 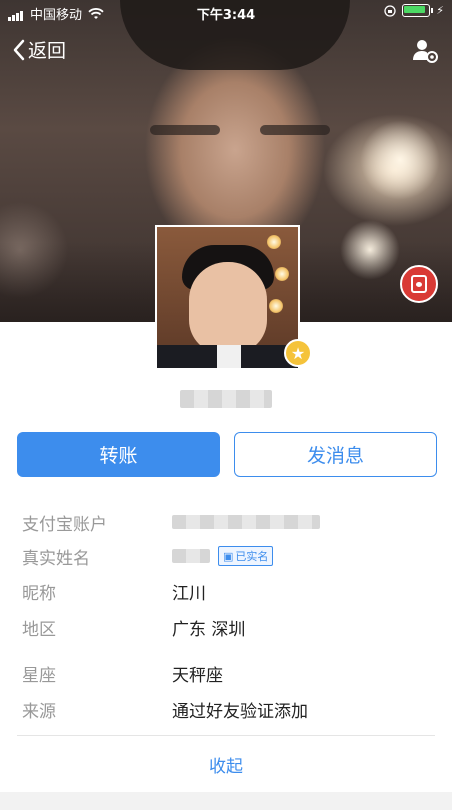 What do you see at coordinates (226, 12) in the screenshot?
I see `status-bar: 中国移动 下午3:44 ⚡` at bounding box center [226, 12].